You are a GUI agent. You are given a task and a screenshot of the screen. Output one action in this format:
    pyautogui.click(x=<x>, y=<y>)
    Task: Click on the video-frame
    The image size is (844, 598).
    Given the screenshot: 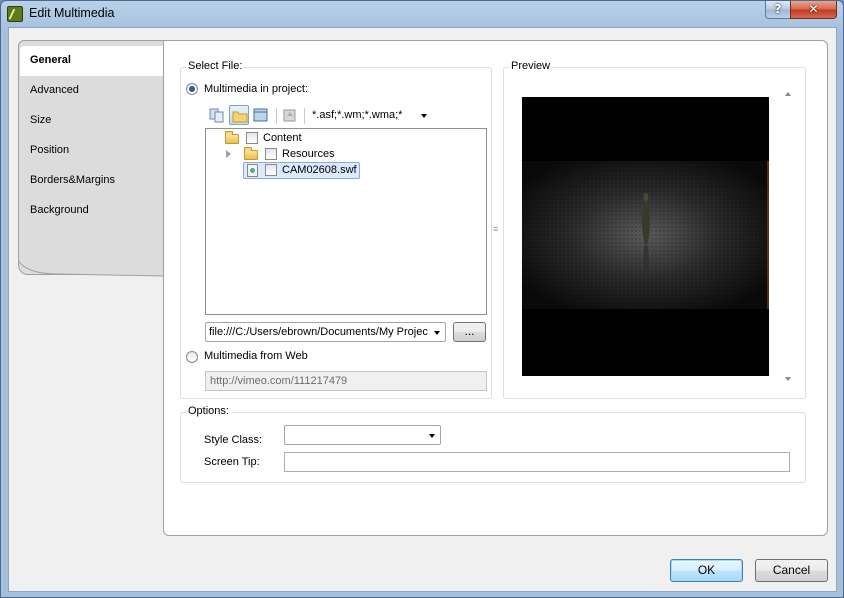 What is the action you would take?
    pyautogui.click(x=645, y=236)
    